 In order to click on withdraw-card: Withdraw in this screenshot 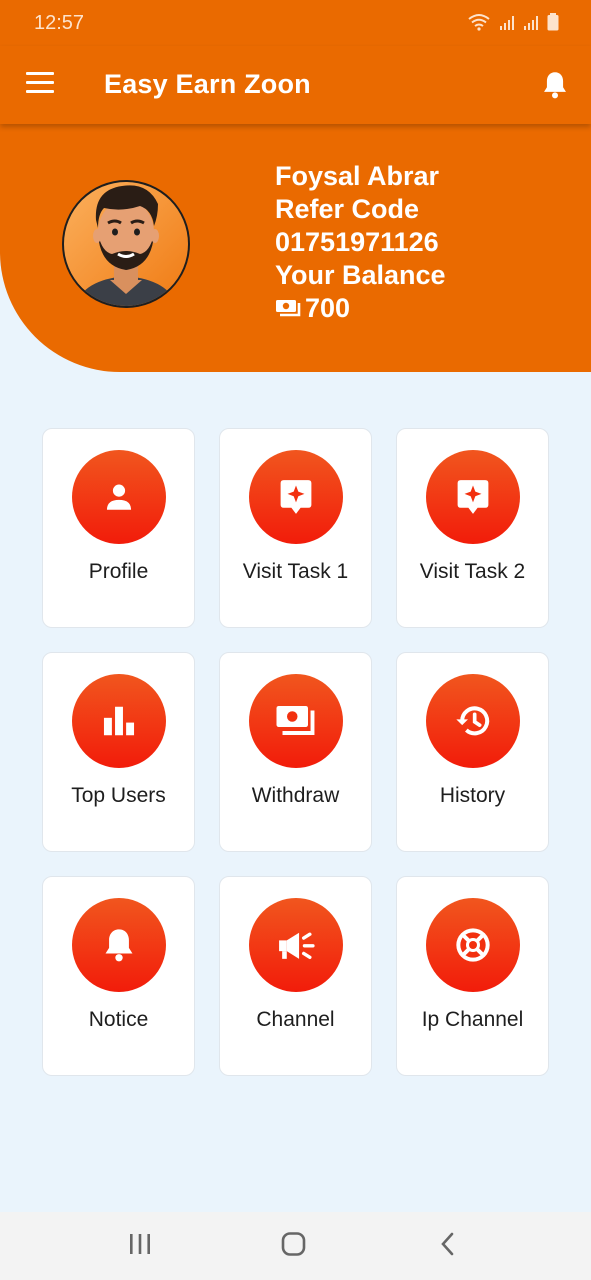, I will do `click(295, 752)`.